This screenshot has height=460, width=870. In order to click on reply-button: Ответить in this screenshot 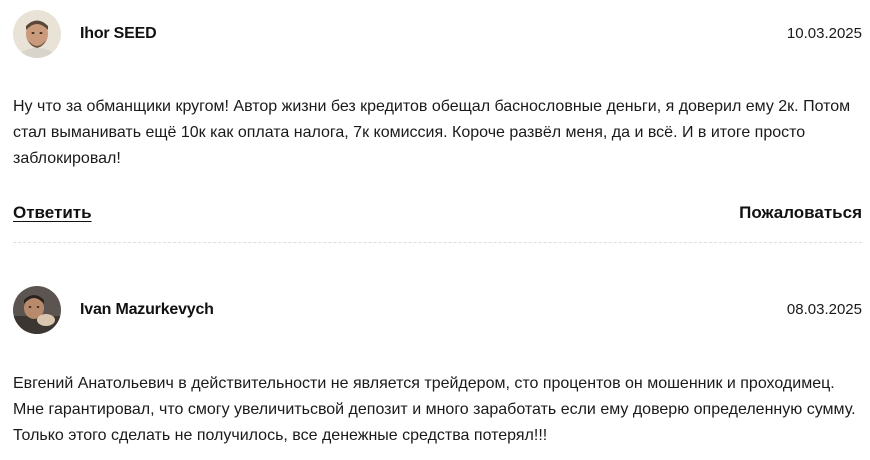, I will do `click(52, 213)`.